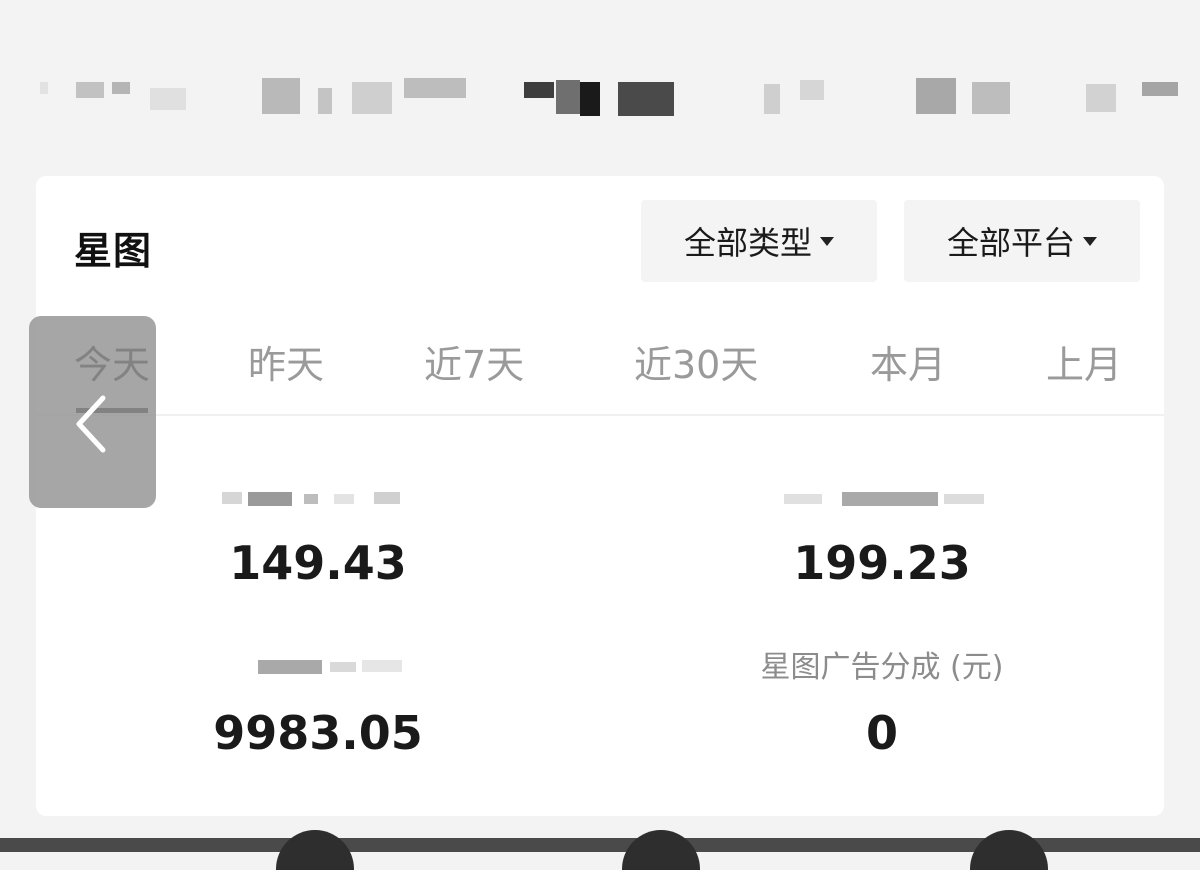  I want to click on xingtu-ad-share-label: 星图广告分成 (元), so click(882, 667).